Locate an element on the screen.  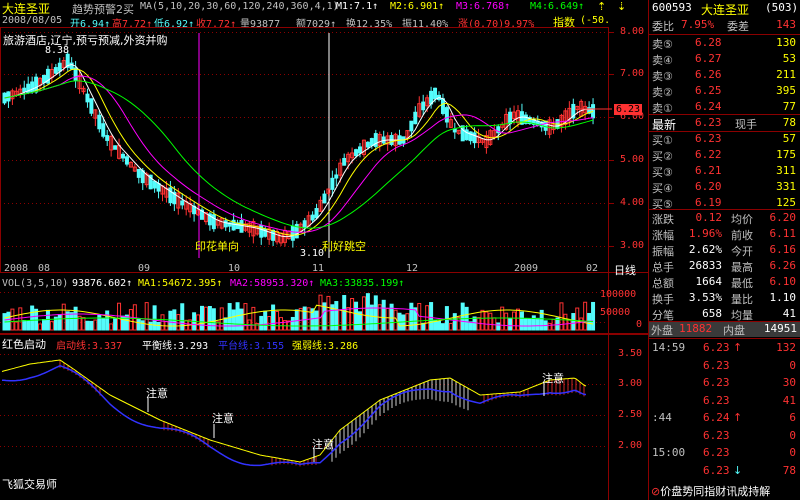
bids-price: 6.23 is located at coordinates (708, 138).